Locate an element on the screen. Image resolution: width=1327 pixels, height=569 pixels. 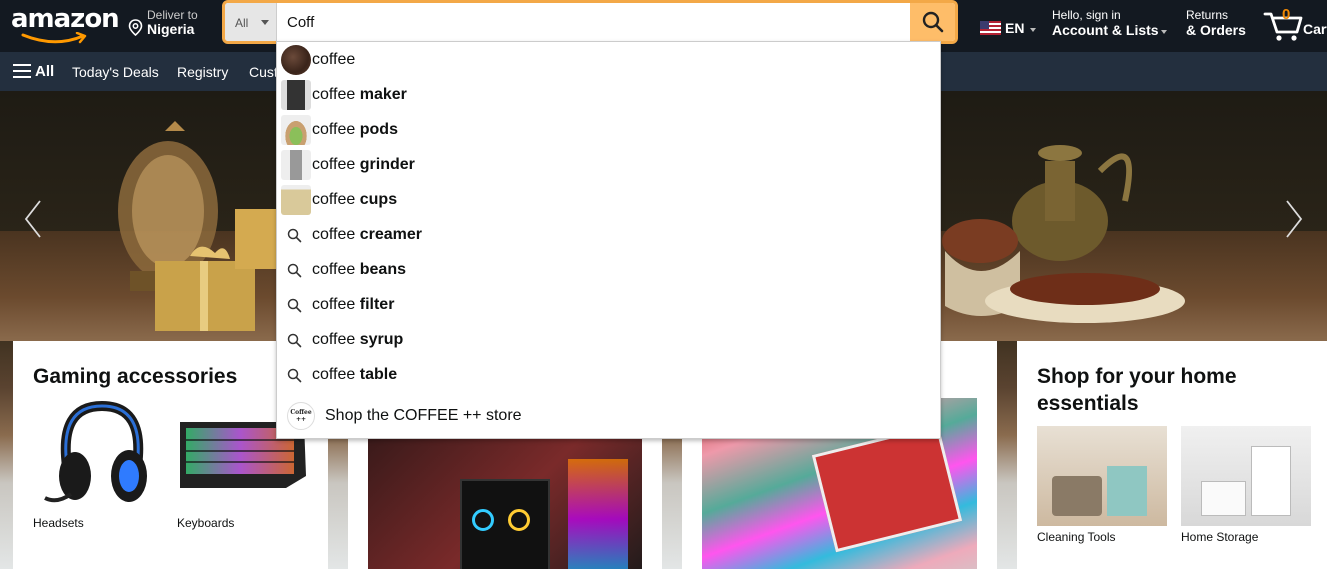
card-item-caption: Cleaning Tools is located at coordinates (1076, 537).